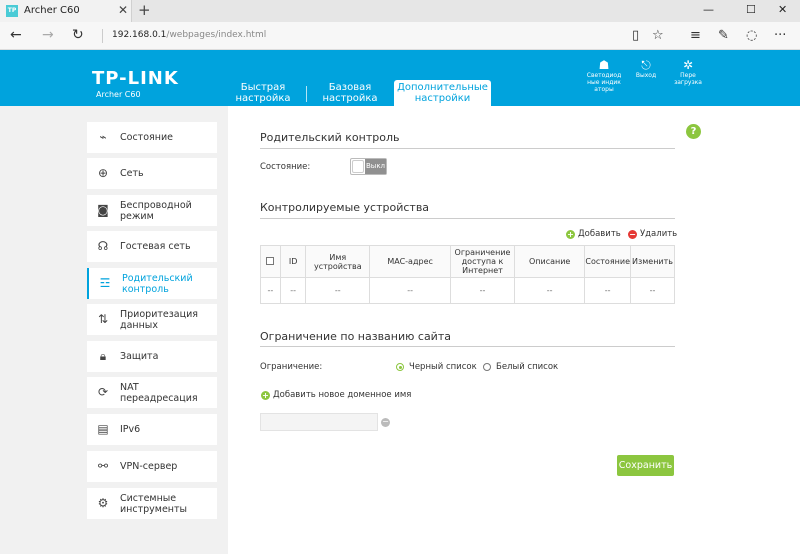 Image resolution: width=800 pixels, height=554 pixels. I want to click on sidebar-item-status: ⌁ Состояние, so click(152, 137).